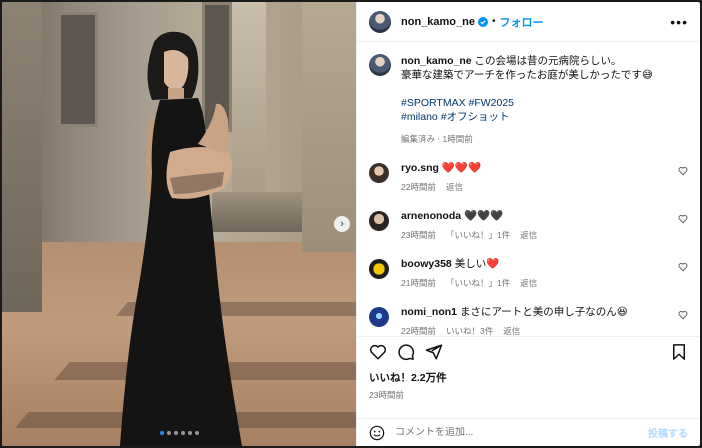  What do you see at coordinates (378, 352) in the screenshot?
I see `like-heart-icon` at bounding box center [378, 352].